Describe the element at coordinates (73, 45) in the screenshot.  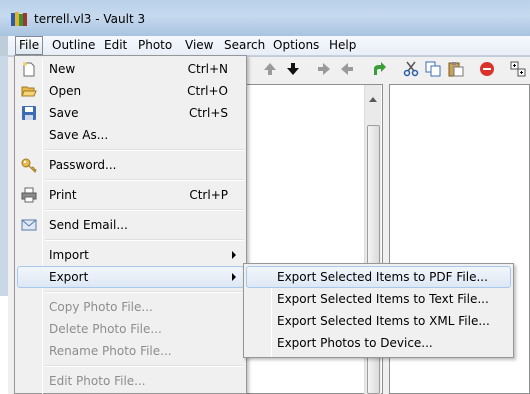
I see `menu-outline: Outline` at that location.